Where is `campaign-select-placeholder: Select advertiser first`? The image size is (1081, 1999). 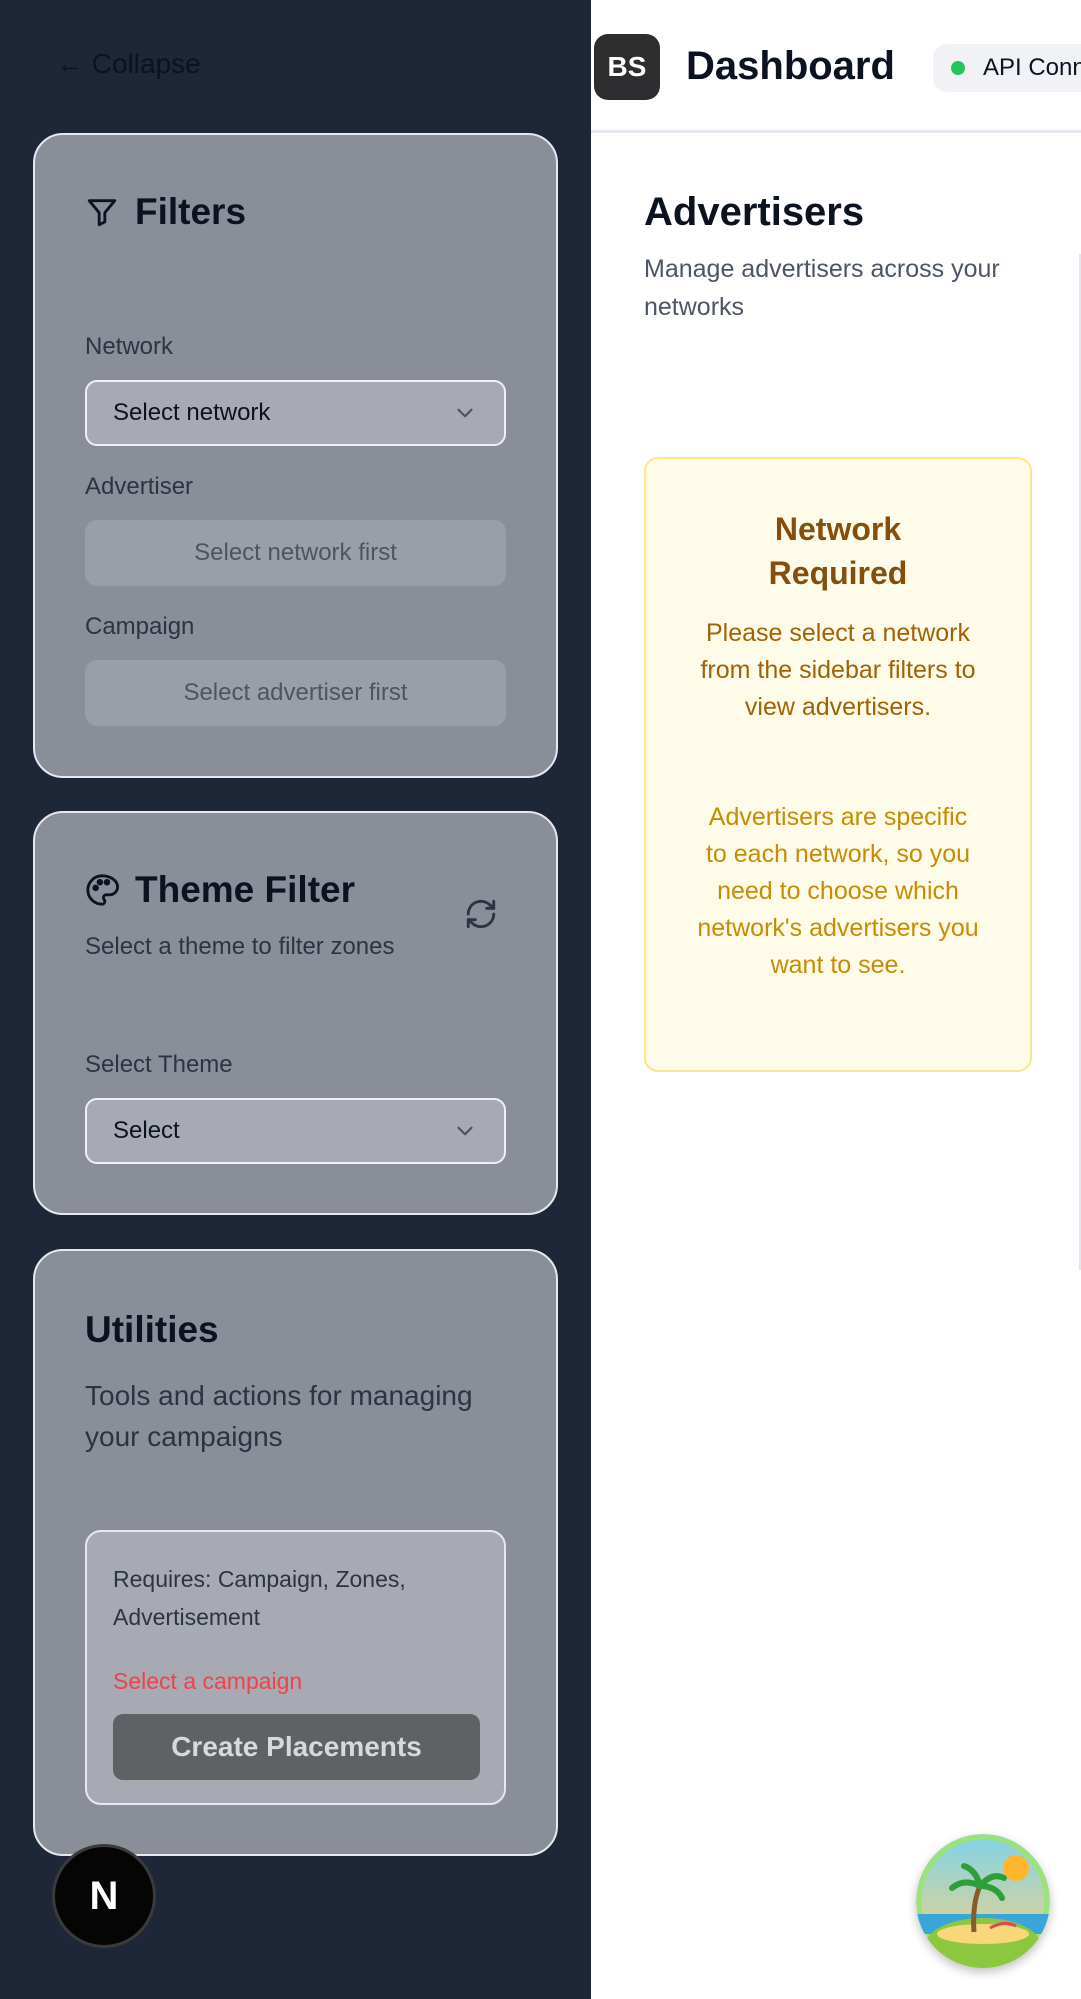
campaign-select-placeholder: Select advertiser first is located at coordinates (295, 692).